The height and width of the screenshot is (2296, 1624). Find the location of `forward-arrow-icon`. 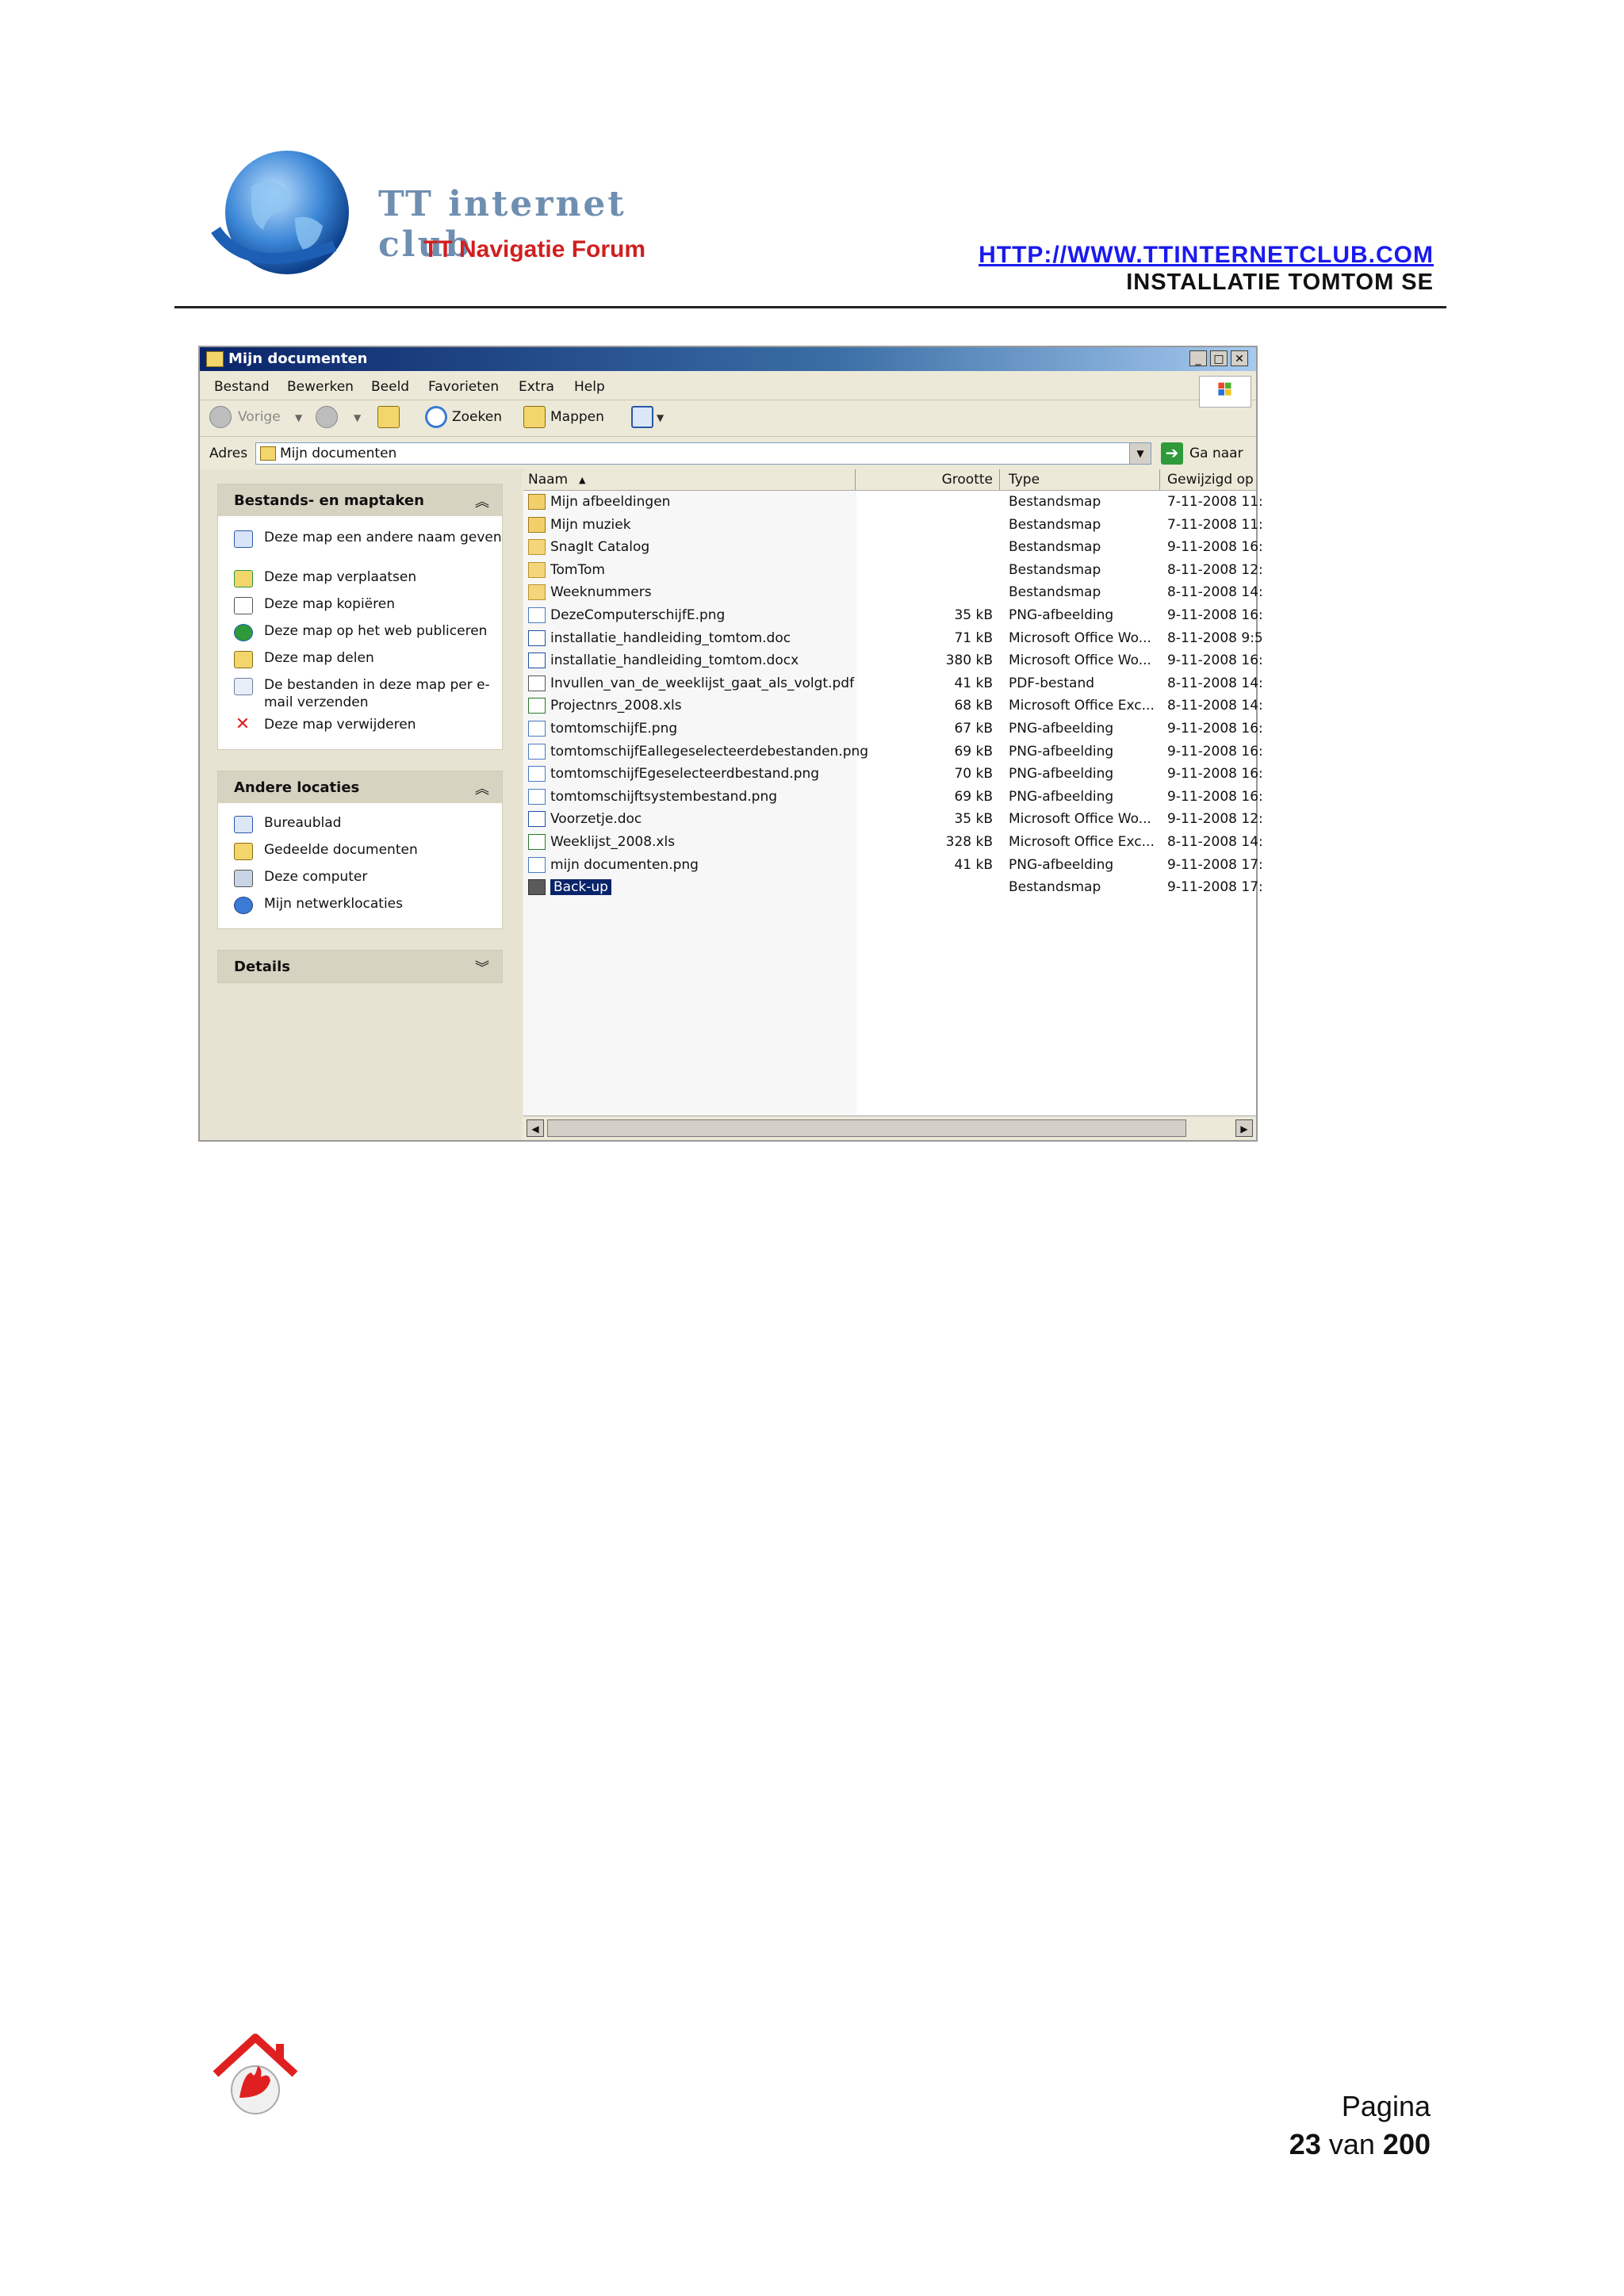

forward-arrow-icon is located at coordinates (327, 417).